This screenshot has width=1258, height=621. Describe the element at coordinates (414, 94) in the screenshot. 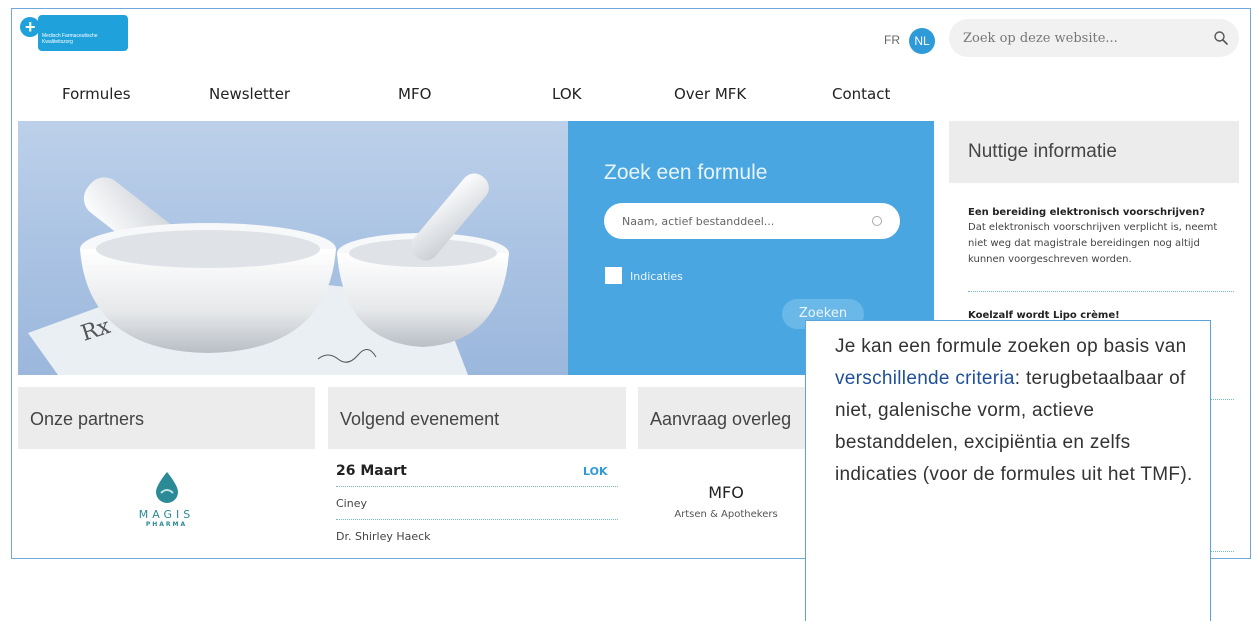

I see `nav-mfo: MFO` at that location.